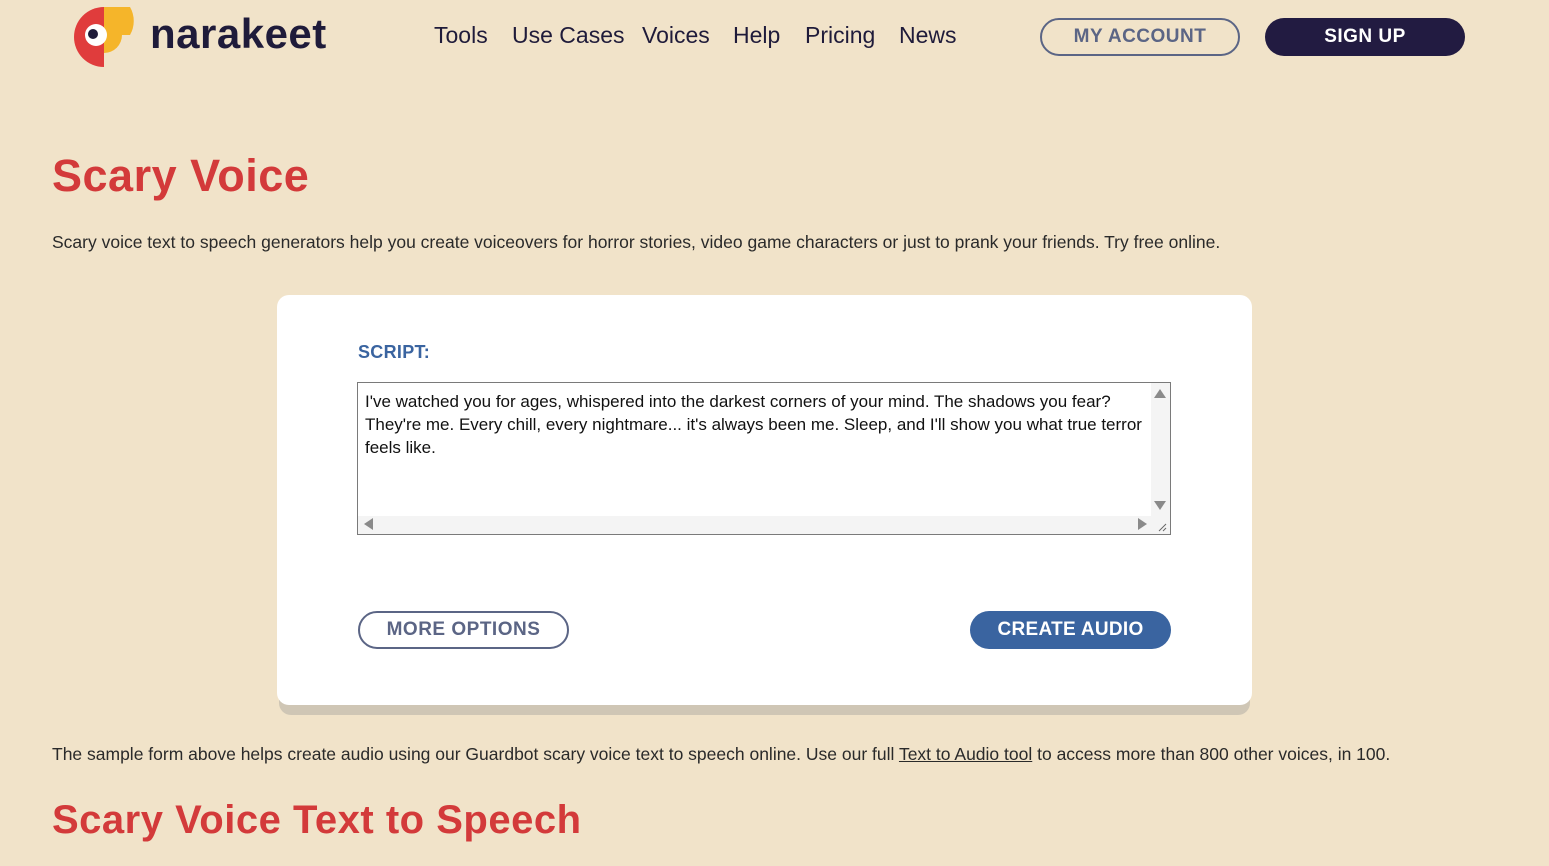  What do you see at coordinates (756, 35) in the screenshot?
I see `nav-help: Help` at bounding box center [756, 35].